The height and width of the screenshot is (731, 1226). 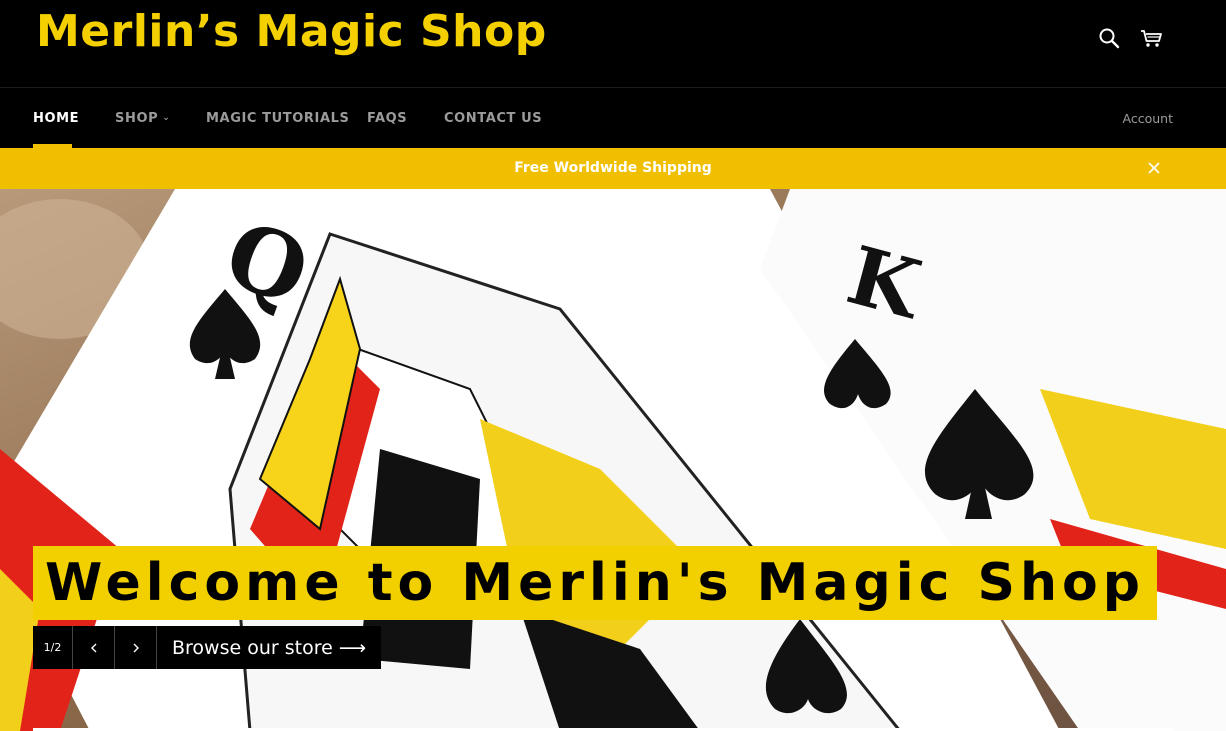 I want to click on site-logo: Merlin’s Magic Shop, so click(x=291, y=31).